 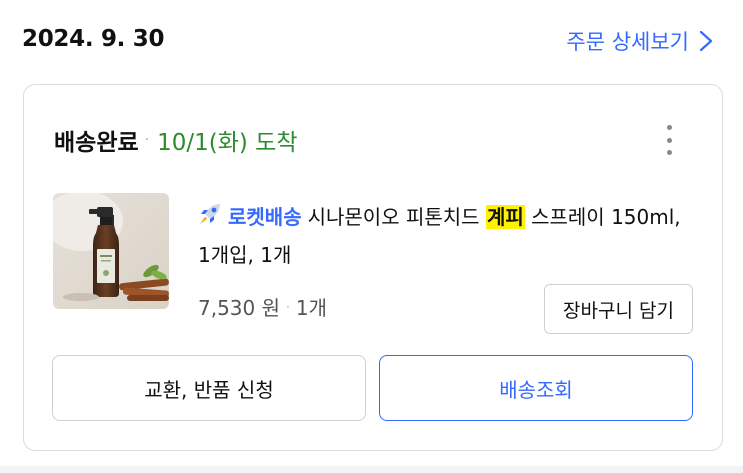 I want to click on delivery-status-row: 배송완료 · 10/1(화) 도착, so click(x=175, y=140).